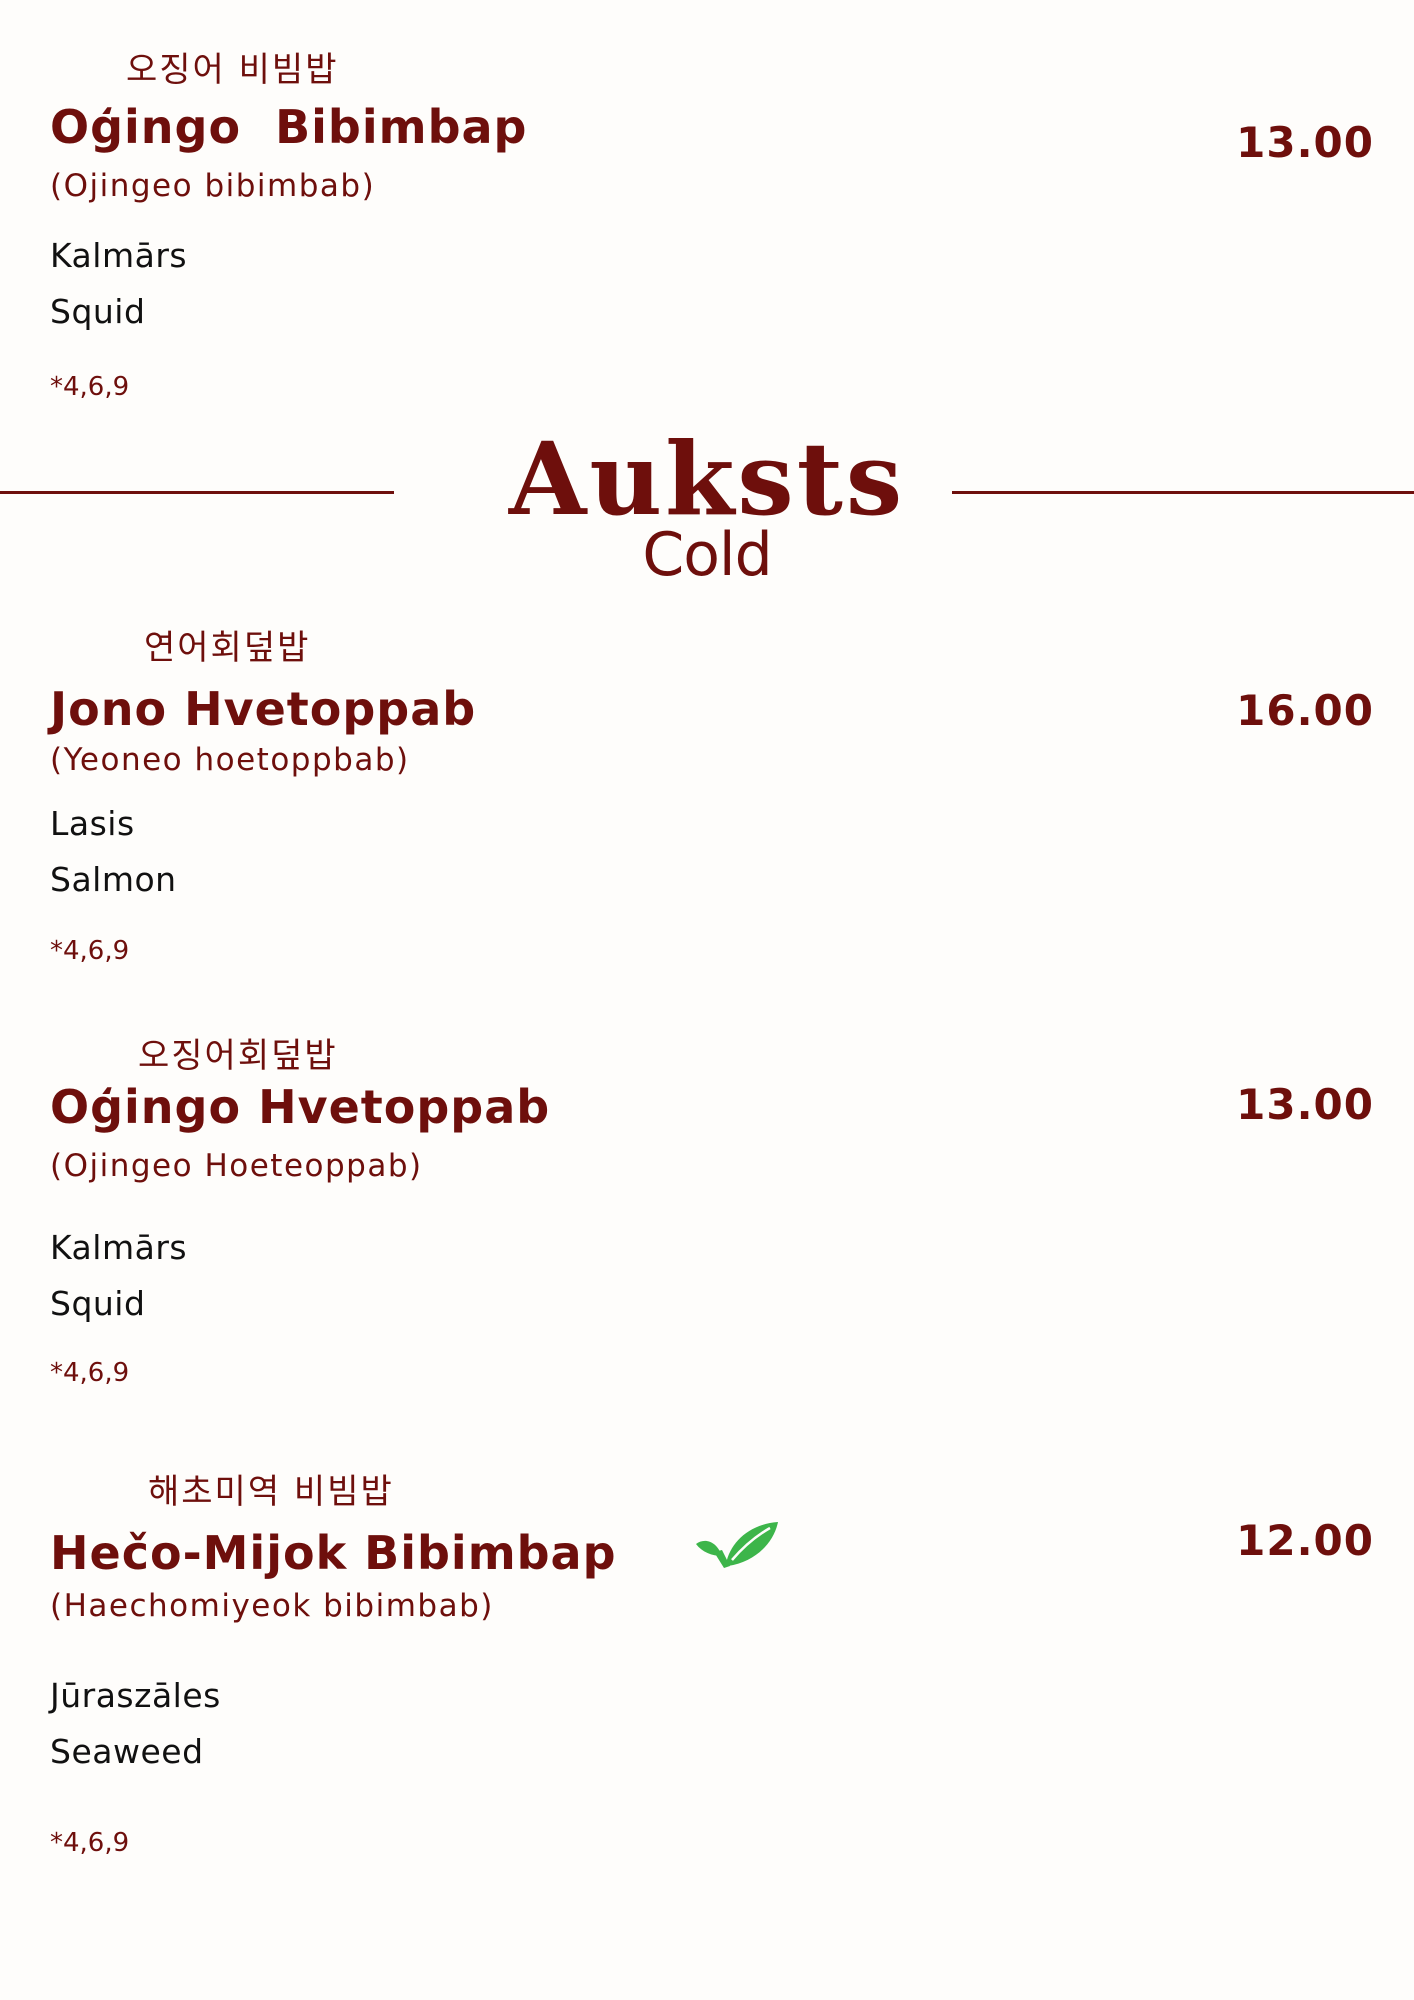 This screenshot has height=2000, width=1414. Describe the element at coordinates (213, 186) in the screenshot. I see `dish-romanized-name: (Ojingeo bibimbab)` at that location.